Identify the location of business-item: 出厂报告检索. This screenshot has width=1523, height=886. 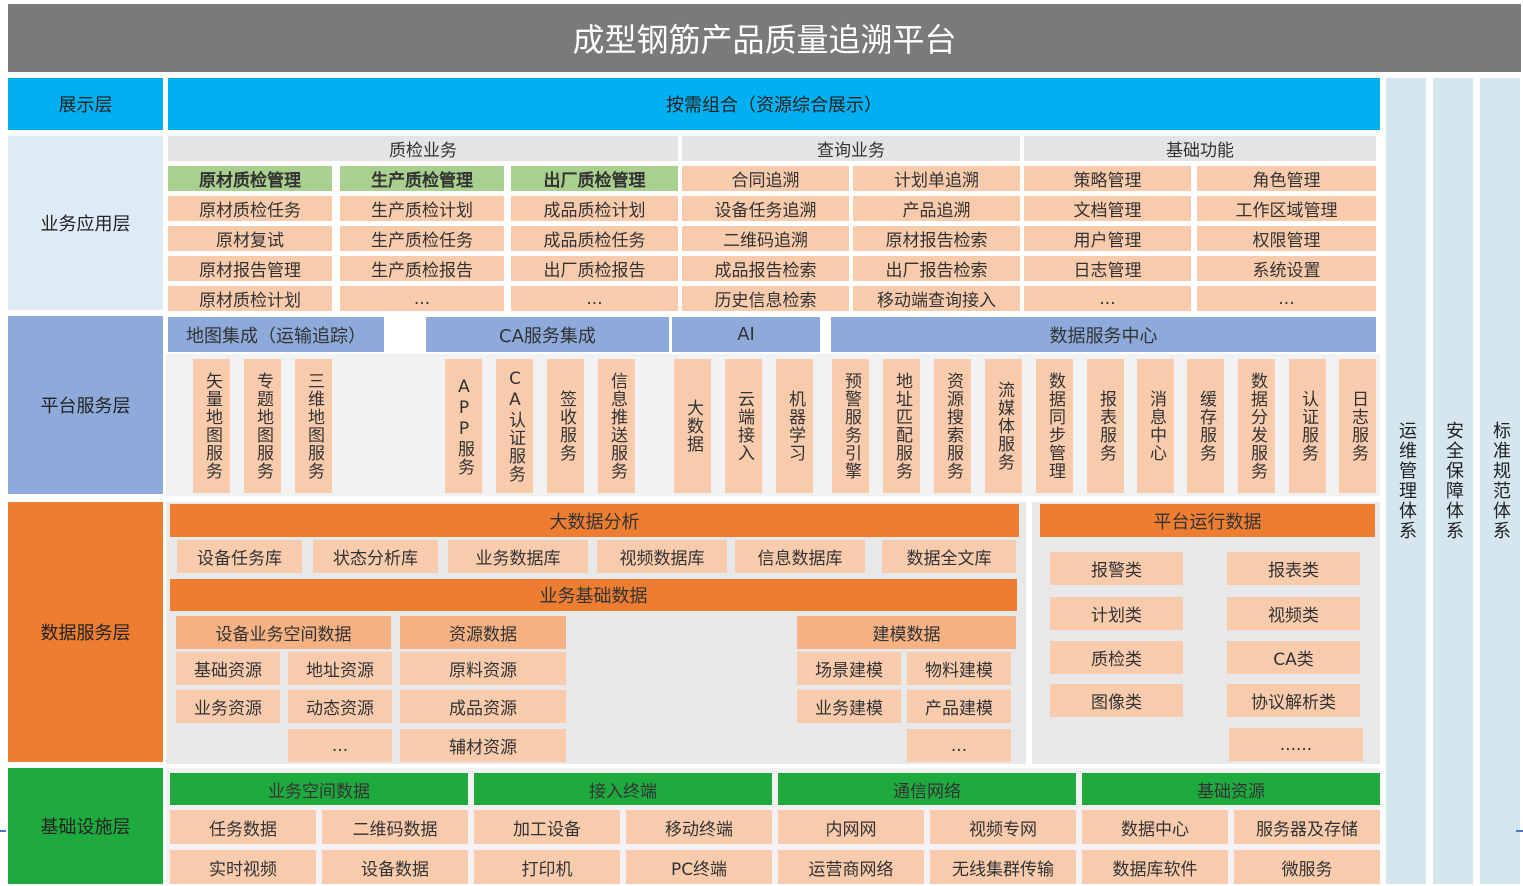
(936, 268).